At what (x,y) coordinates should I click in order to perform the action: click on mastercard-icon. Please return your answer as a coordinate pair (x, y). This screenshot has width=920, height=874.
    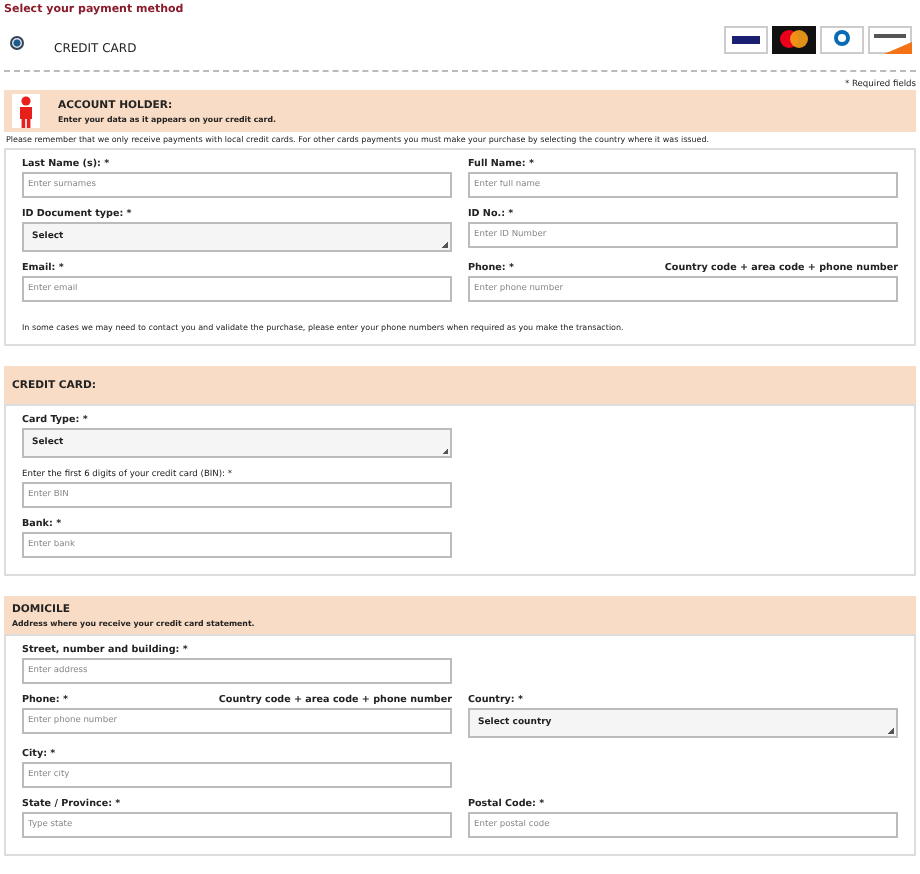
    Looking at the image, I should click on (794, 39).